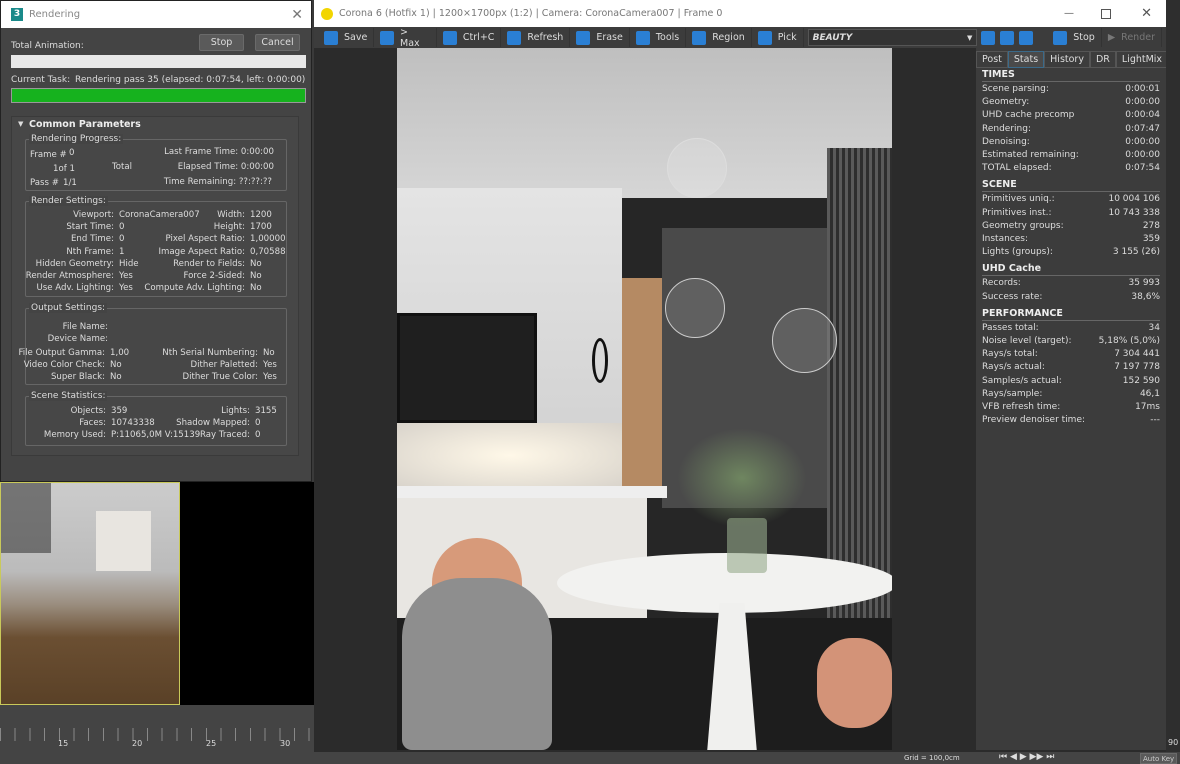  Describe the element at coordinates (1028, 115) in the screenshot. I see `stats-label: UHD cache precomp` at that location.